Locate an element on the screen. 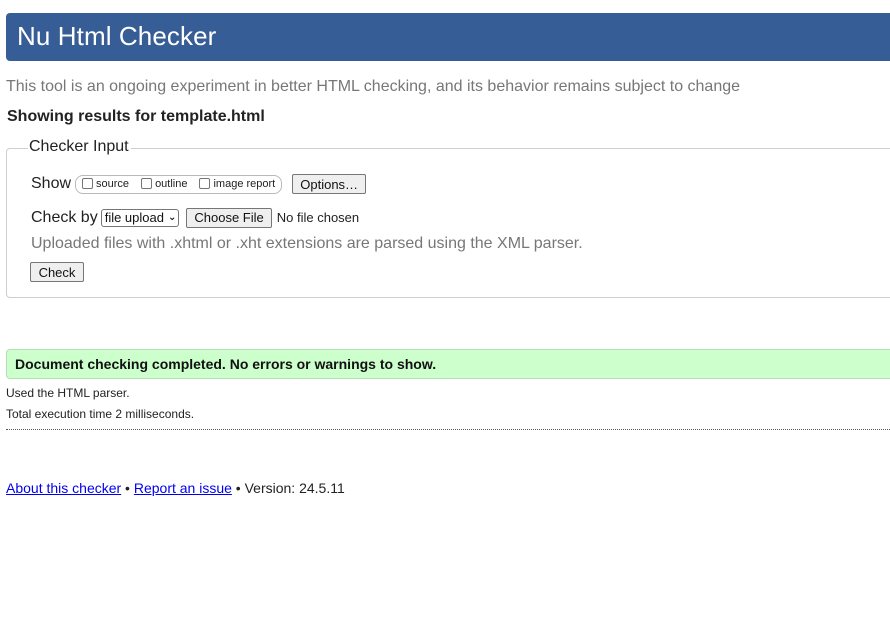 This screenshot has width=890, height=622. show-source-option: source is located at coordinates (106, 183).